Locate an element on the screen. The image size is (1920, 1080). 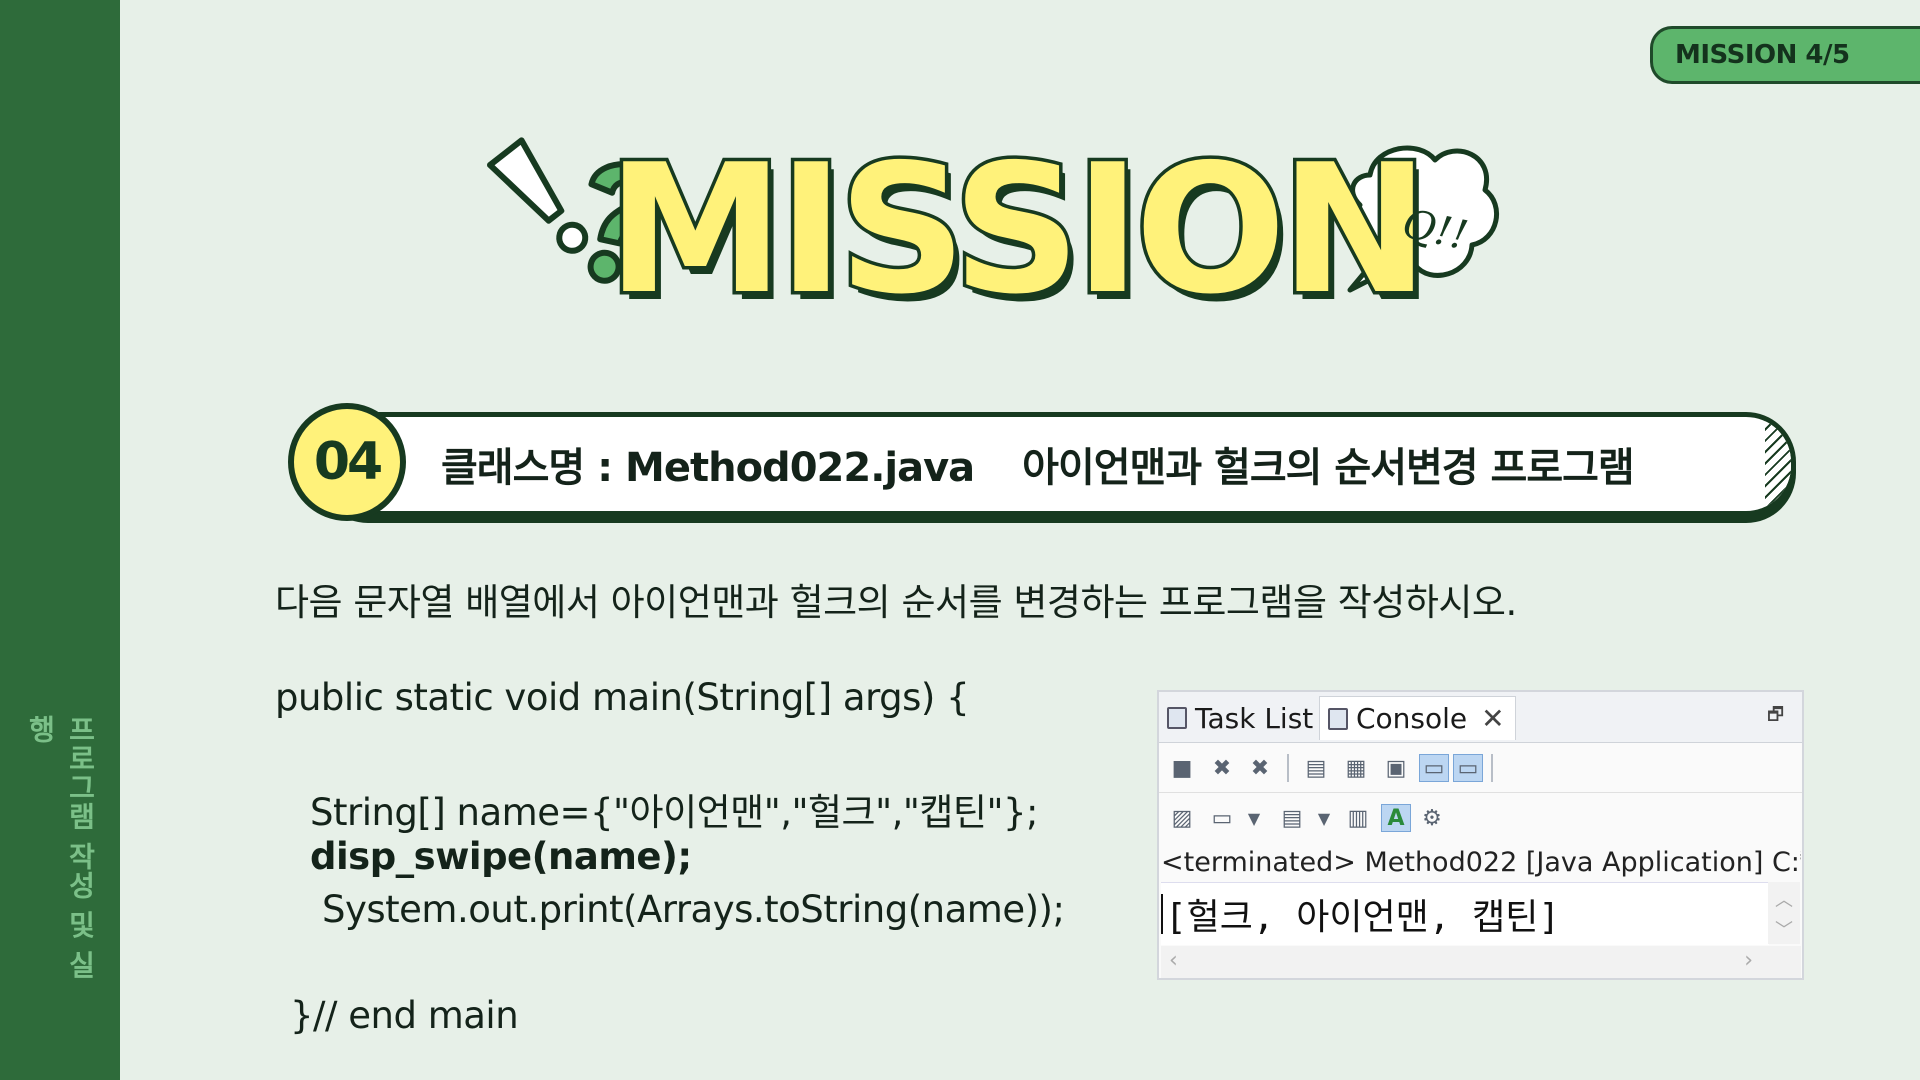
word-wrap-icon: ▣ is located at coordinates (1396, 768).